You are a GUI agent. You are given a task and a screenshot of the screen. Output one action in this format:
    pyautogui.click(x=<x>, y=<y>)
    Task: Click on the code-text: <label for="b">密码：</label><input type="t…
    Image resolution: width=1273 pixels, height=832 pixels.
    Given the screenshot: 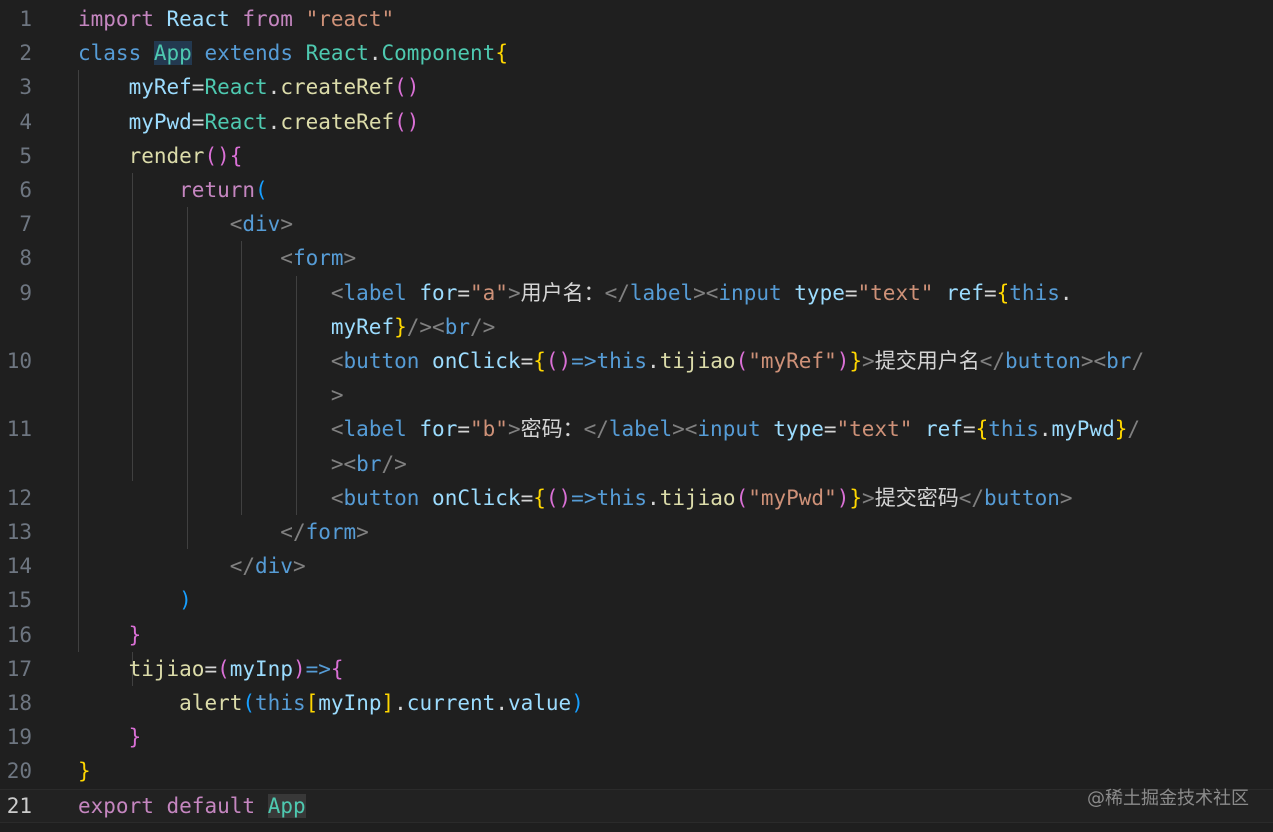 What is the action you would take?
    pyautogui.click(x=609, y=429)
    